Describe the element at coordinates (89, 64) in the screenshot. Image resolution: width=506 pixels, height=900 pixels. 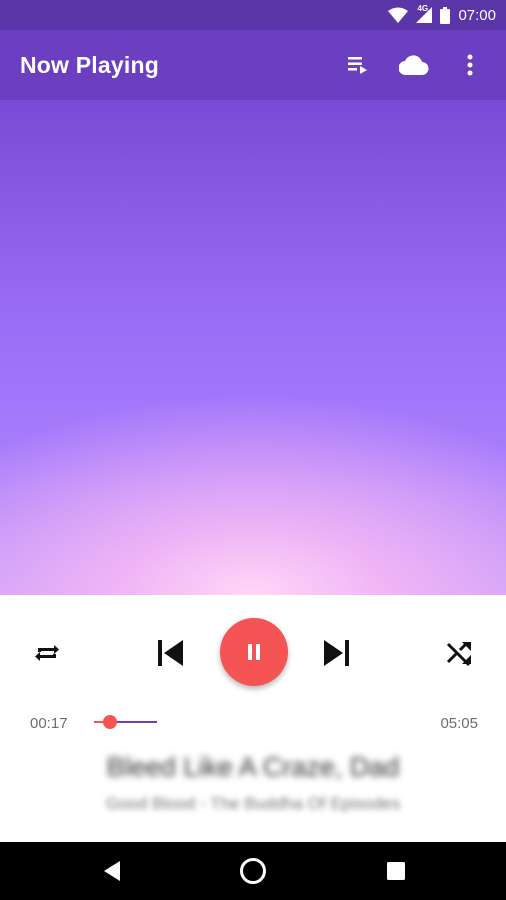
I see `page-title: Now Playing` at that location.